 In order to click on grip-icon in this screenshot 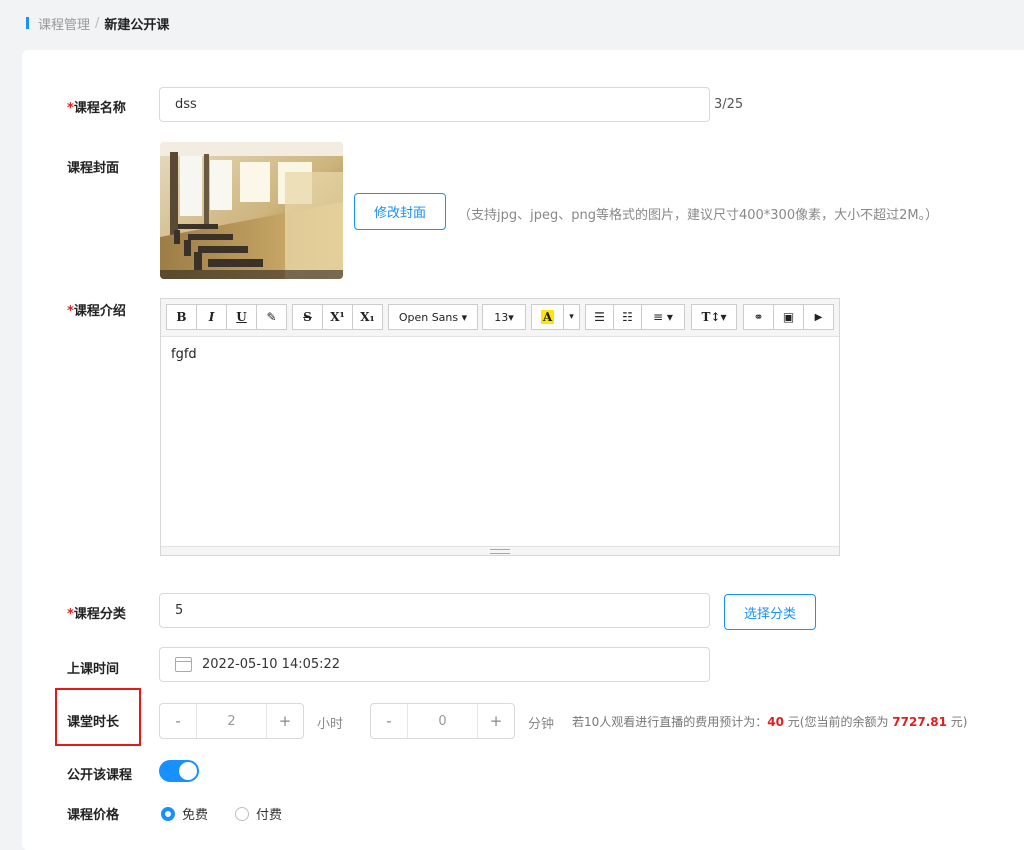, I will do `click(500, 551)`.